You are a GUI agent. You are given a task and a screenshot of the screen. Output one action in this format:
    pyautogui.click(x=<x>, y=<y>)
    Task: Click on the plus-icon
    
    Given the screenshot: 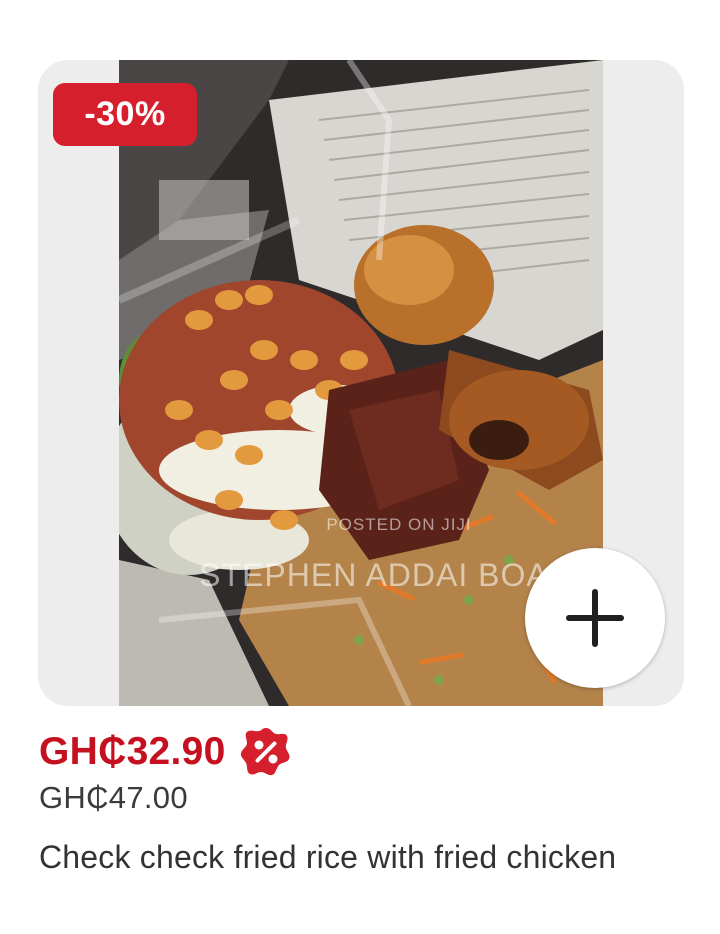 What is the action you would take?
    pyautogui.click(x=595, y=618)
    